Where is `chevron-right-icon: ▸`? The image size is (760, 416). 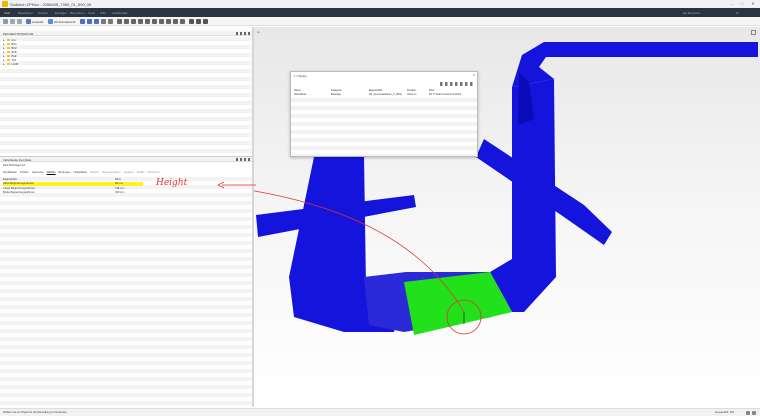
chevron-right-icon: ▸ is located at coordinates (4, 64).